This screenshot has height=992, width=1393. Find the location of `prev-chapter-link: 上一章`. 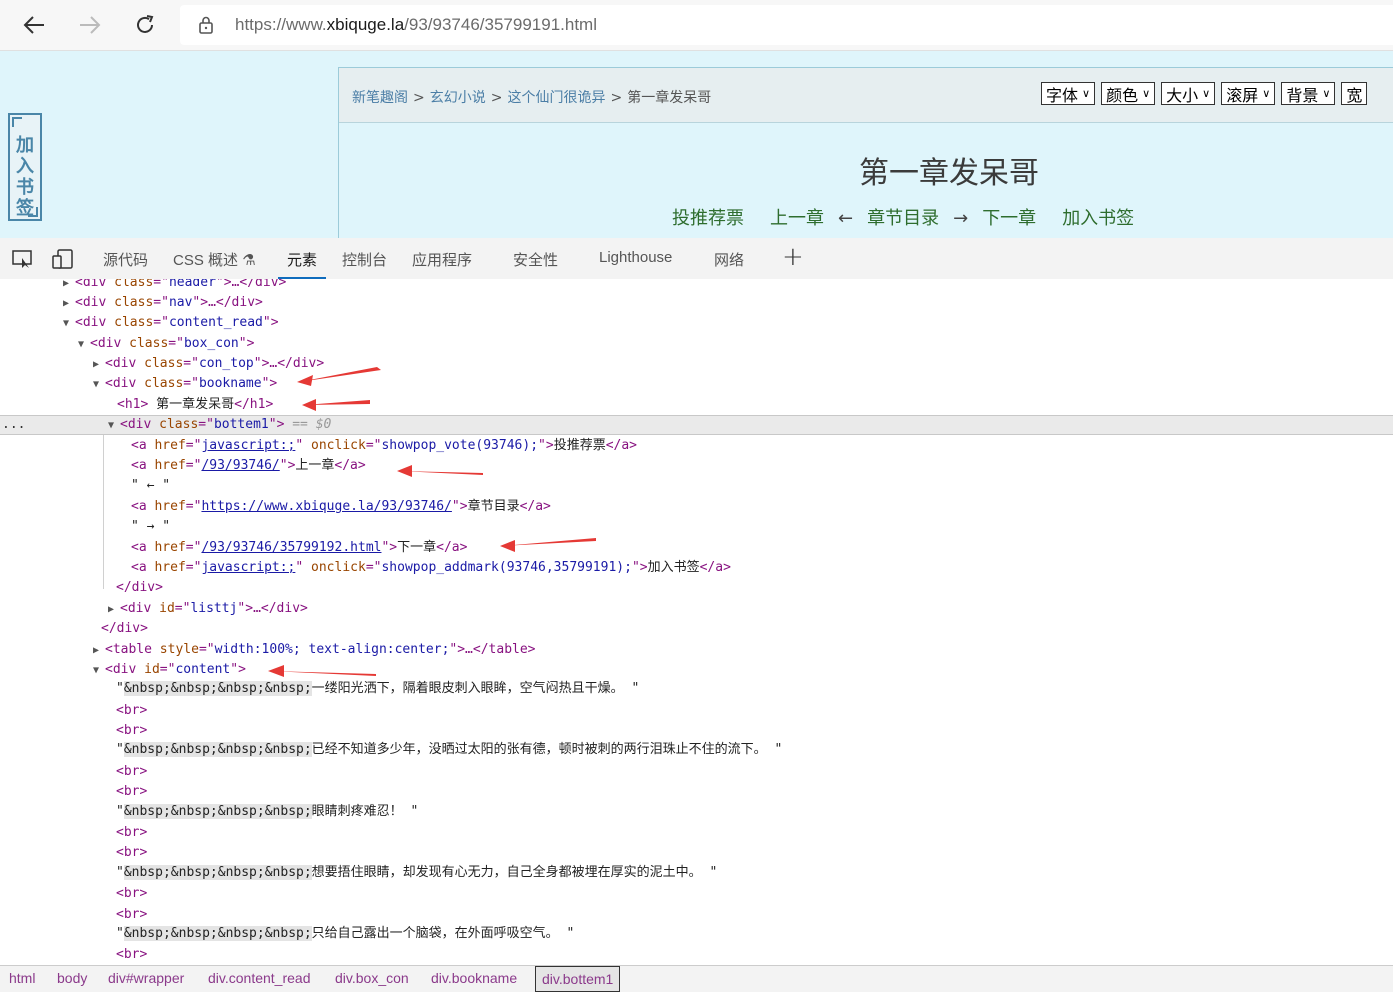

prev-chapter-link: 上一章 is located at coordinates (797, 218).